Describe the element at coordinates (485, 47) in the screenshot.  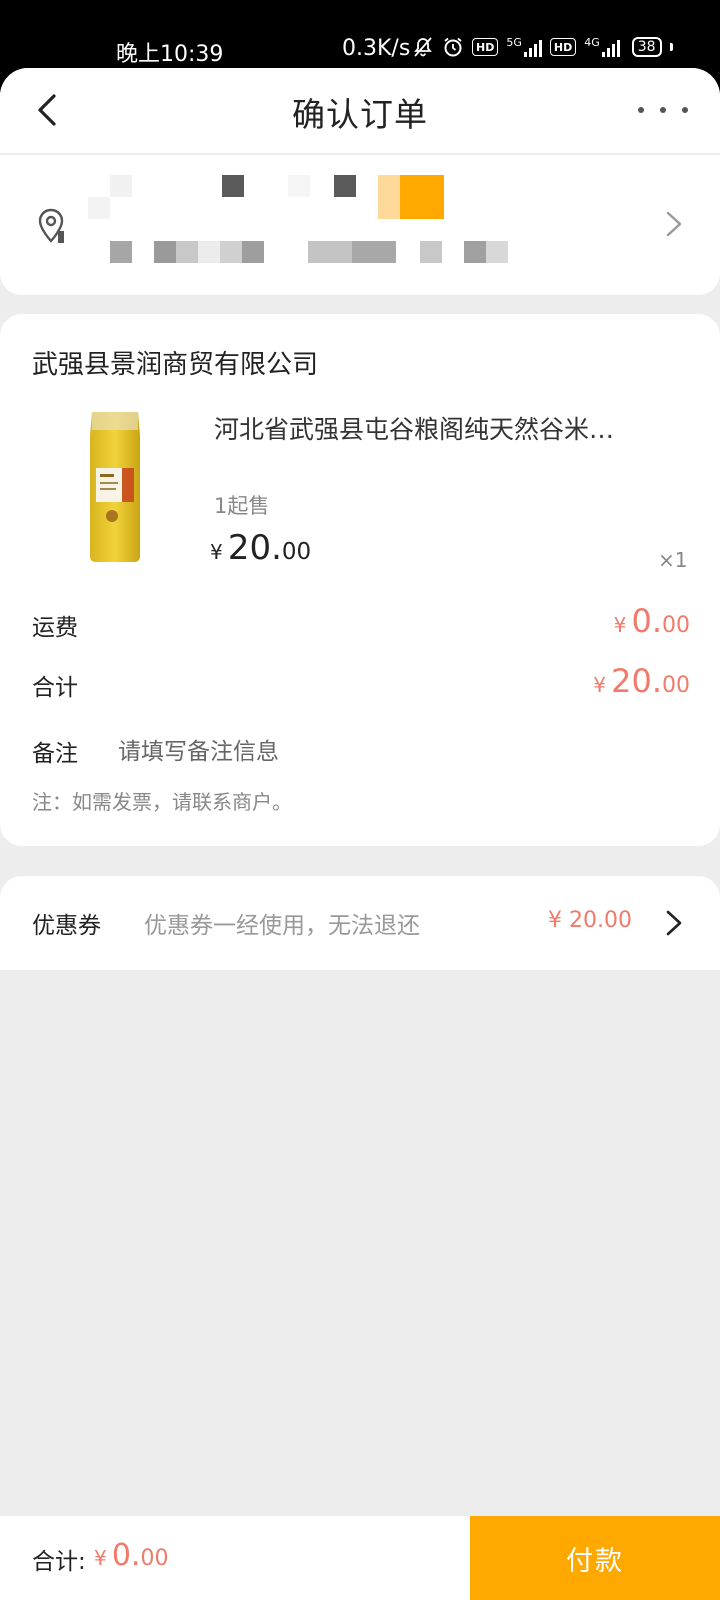
I see `hd-voice-icon: HD` at that location.